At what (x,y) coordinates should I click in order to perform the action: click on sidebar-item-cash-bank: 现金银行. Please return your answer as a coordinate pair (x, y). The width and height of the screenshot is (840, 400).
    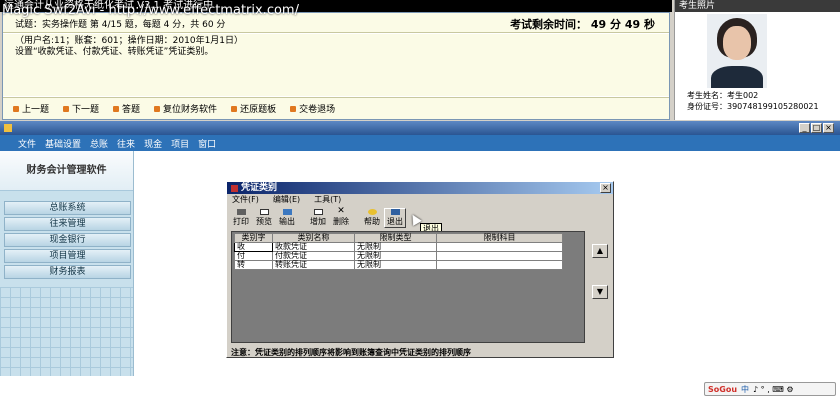
    Looking at the image, I should click on (67, 240).